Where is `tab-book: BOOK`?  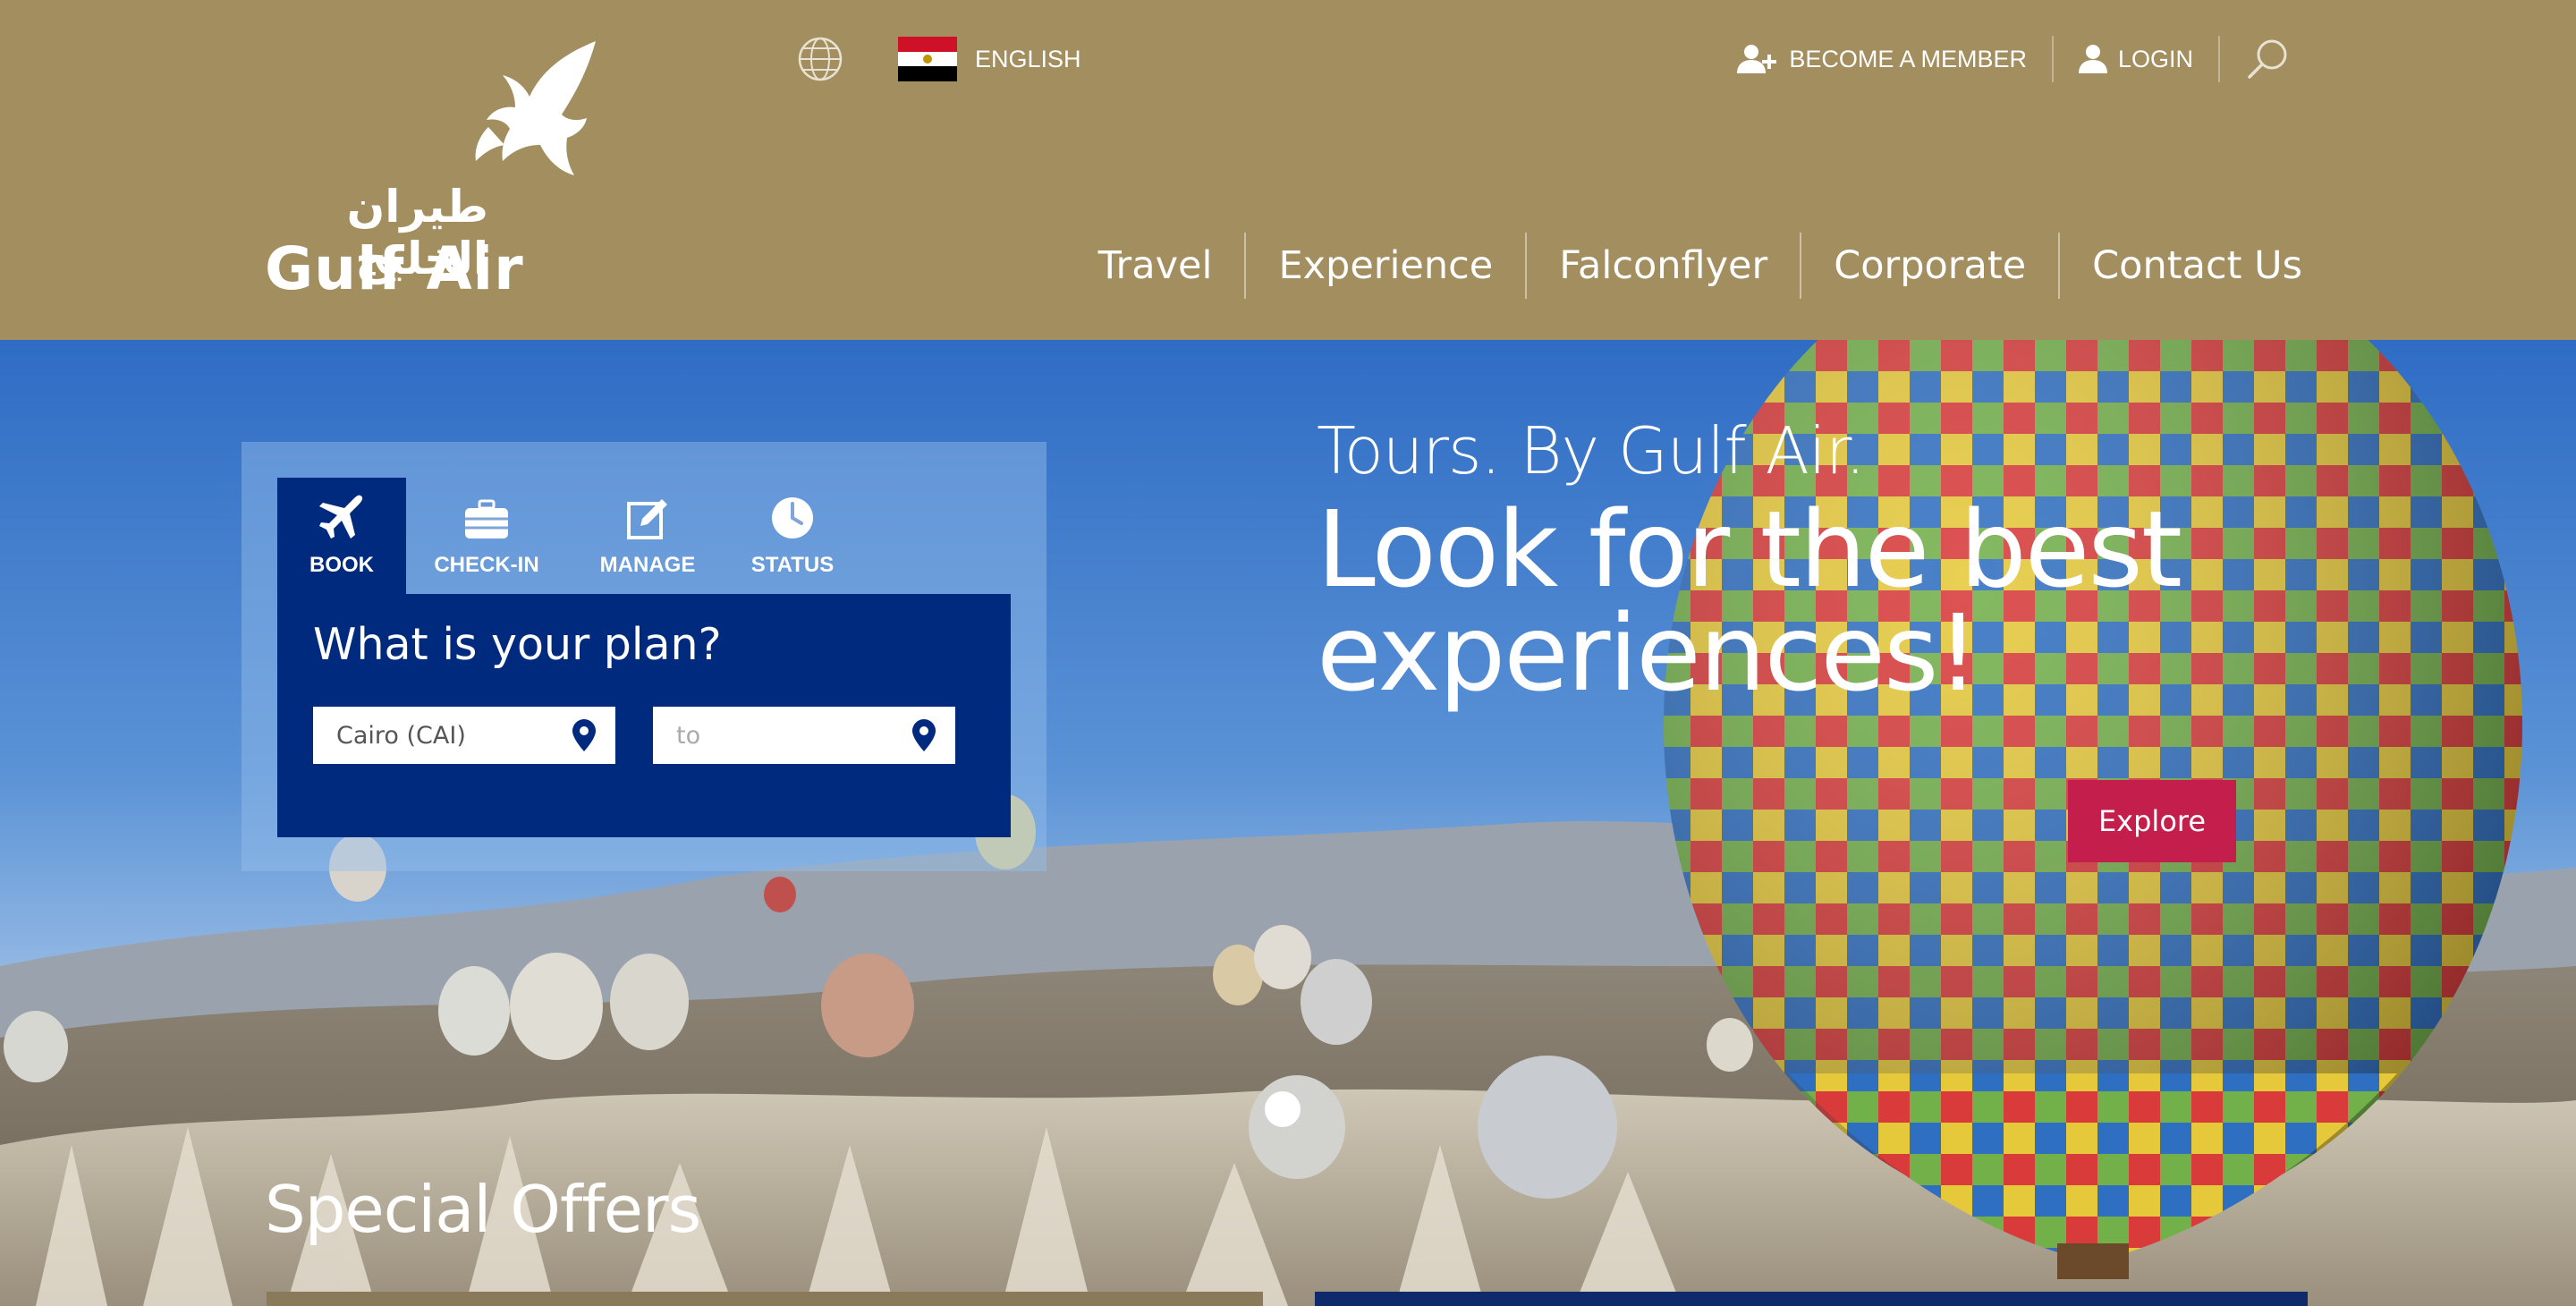 tab-book: BOOK is located at coordinates (341, 536).